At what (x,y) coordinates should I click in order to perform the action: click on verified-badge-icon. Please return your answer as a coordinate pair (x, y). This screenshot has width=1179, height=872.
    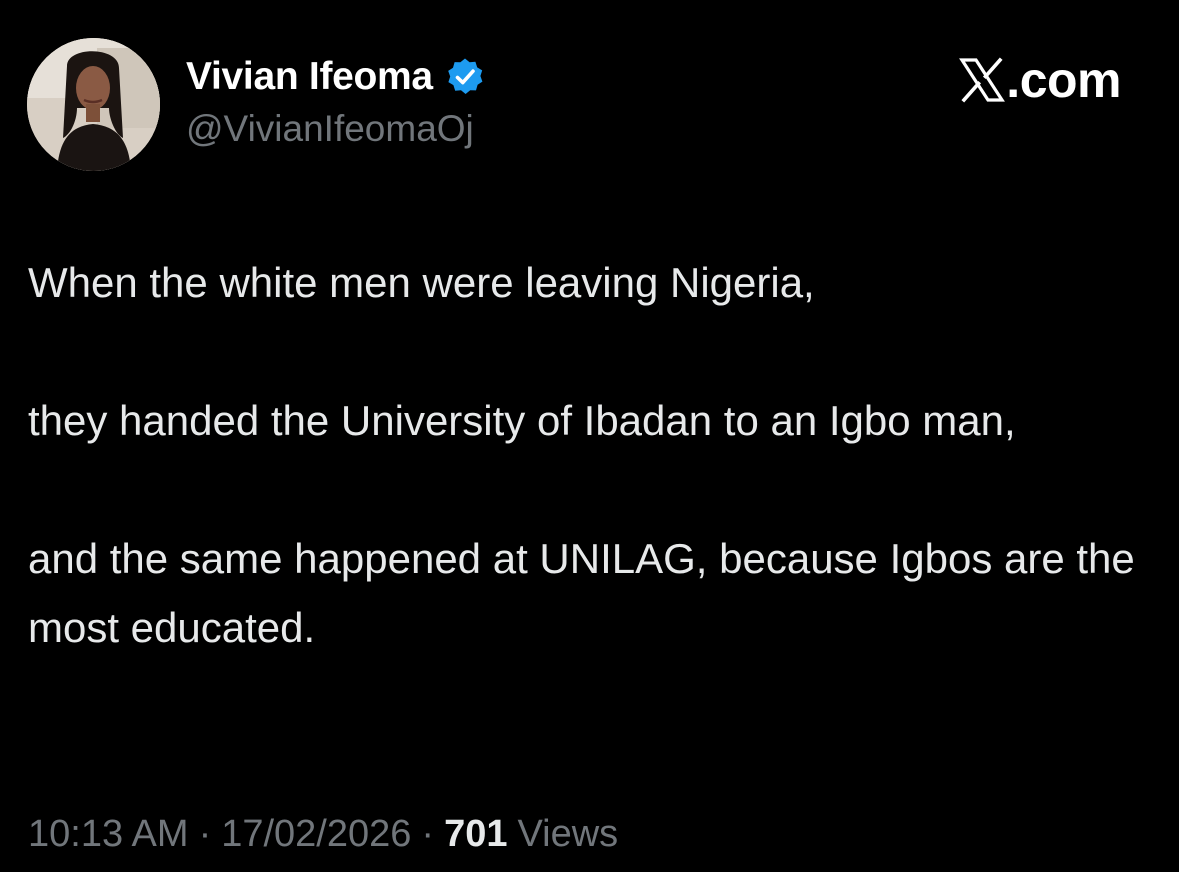
    Looking at the image, I should click on (465, 77).